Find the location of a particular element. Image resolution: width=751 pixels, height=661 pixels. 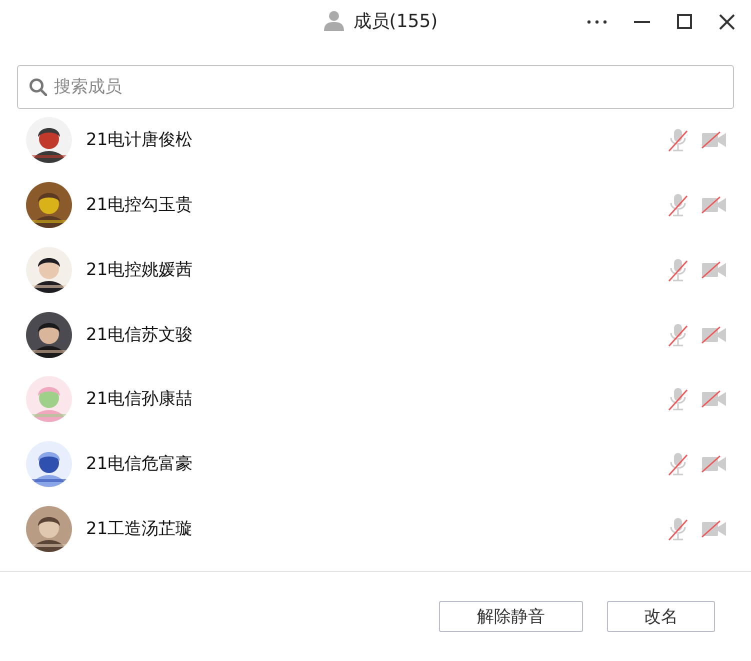

minimize-icon is located at coordinates (642, 21).